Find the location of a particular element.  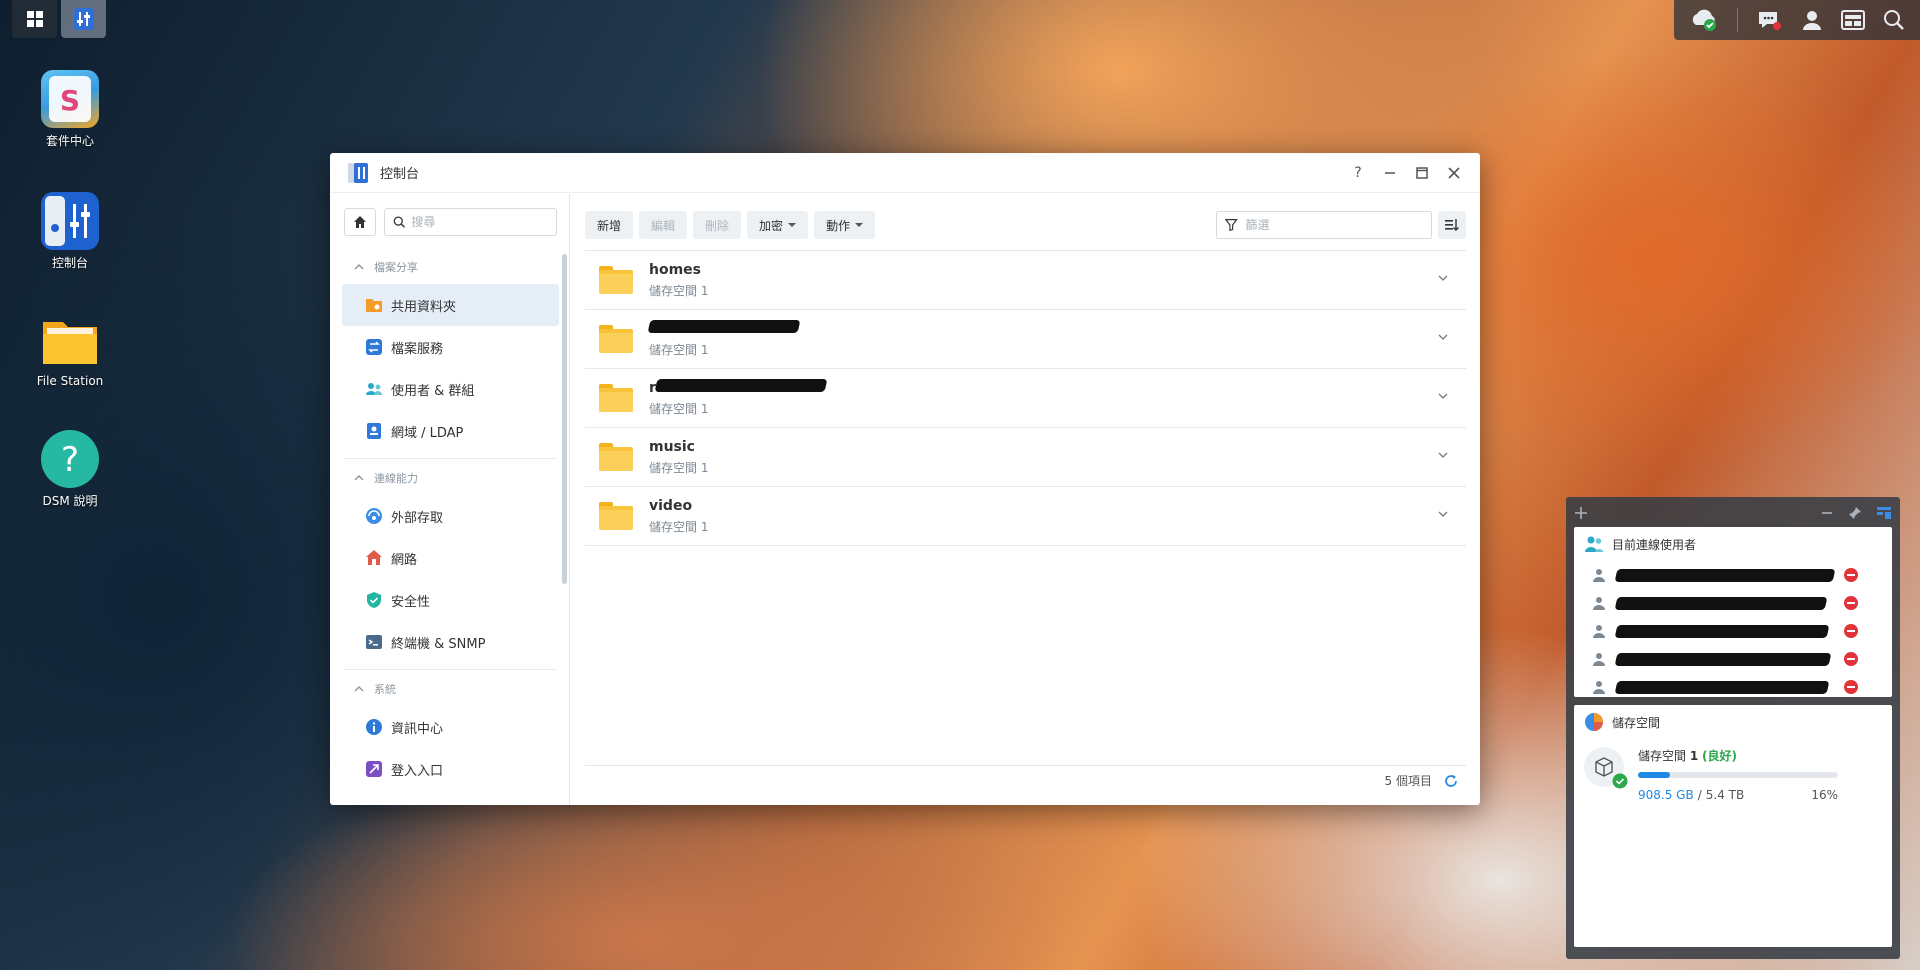

sidebar-item-label: 檔案服務 is located at coordinates (417, 349).